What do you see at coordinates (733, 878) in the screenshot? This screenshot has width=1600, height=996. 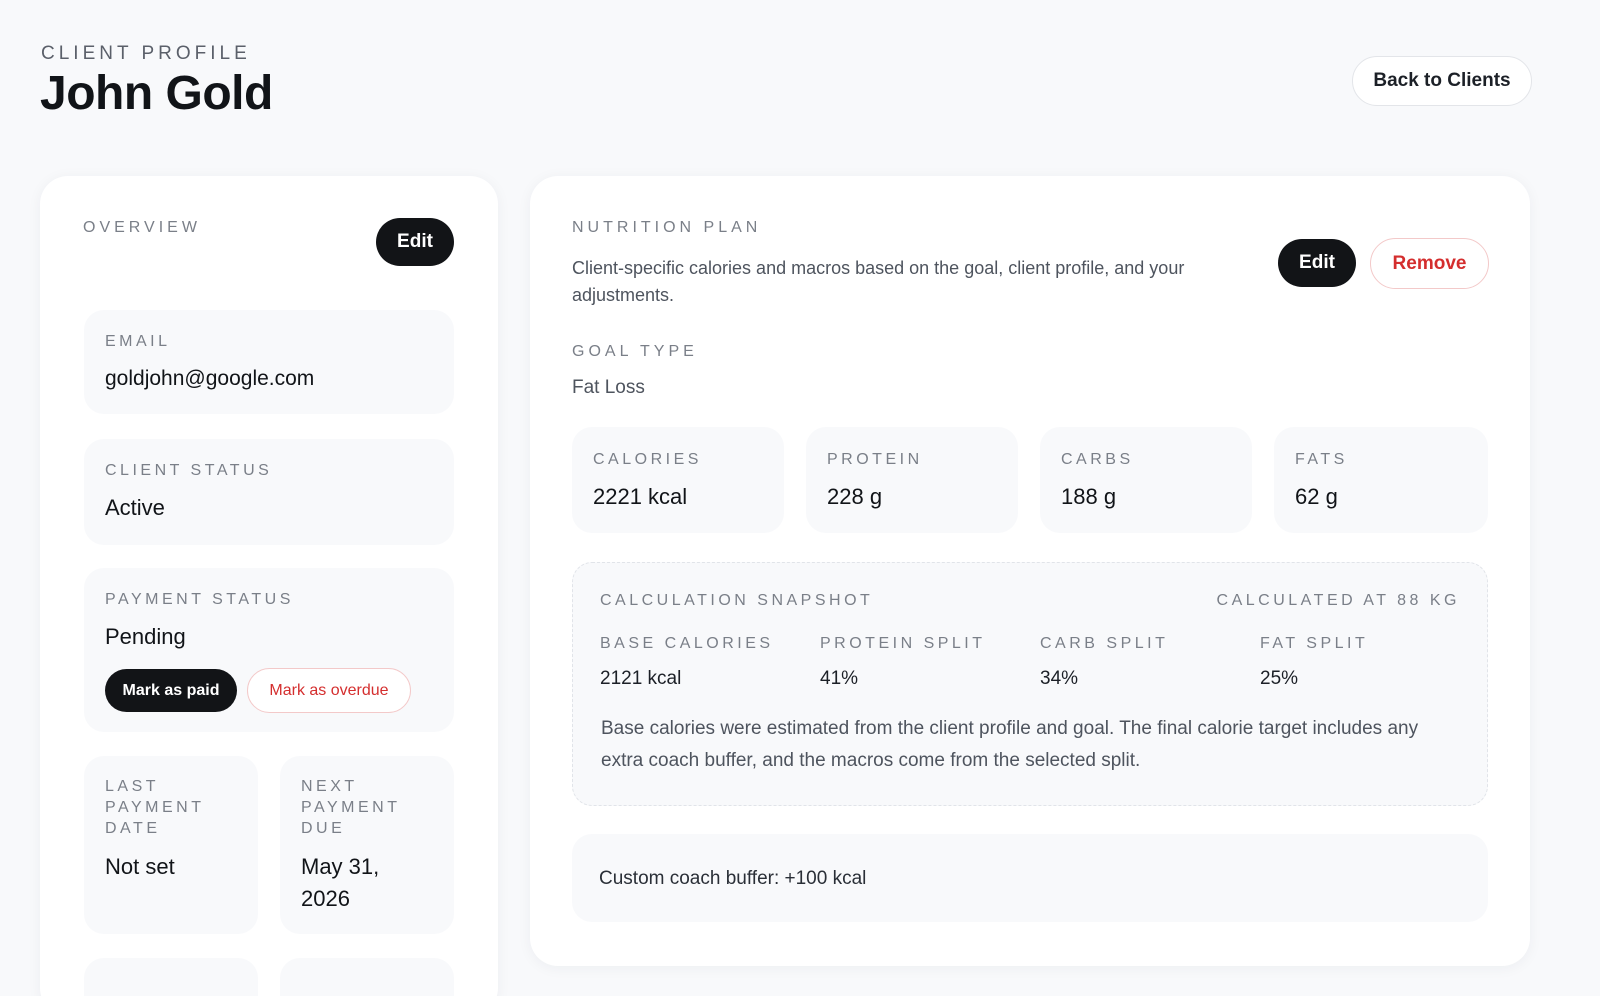 I see `coach-buffer-text: Custom coach buffer: +100 kcal` at bounding box center [733, 878].